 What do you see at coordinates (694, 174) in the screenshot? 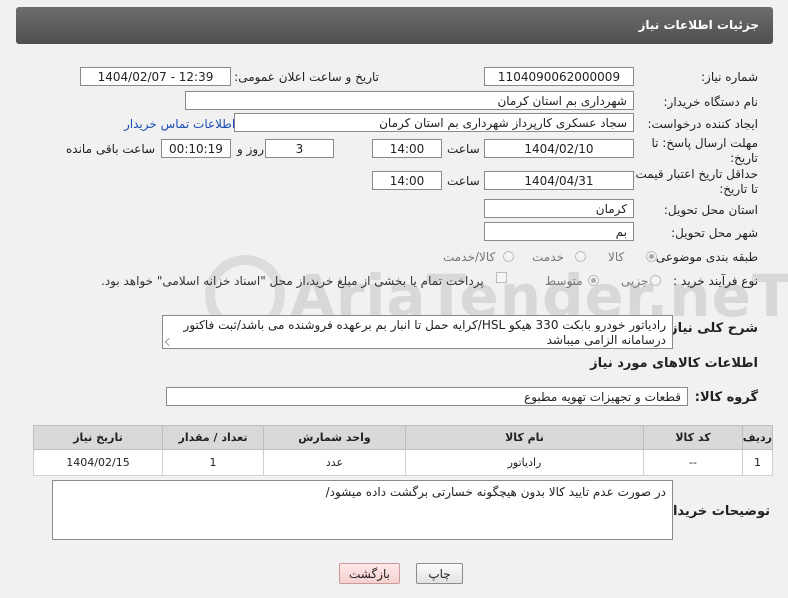
I see `price-validity-label: حداقل تاریخ اعتبار قیمت:` at bounding box center [694, 174].